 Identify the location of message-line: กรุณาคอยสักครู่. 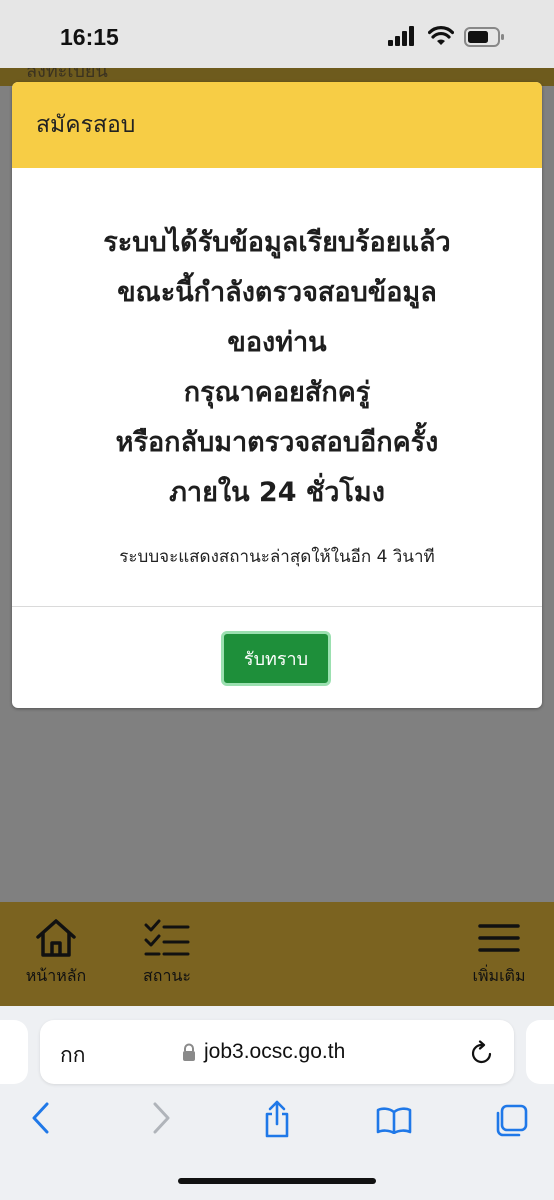
(277, 392).